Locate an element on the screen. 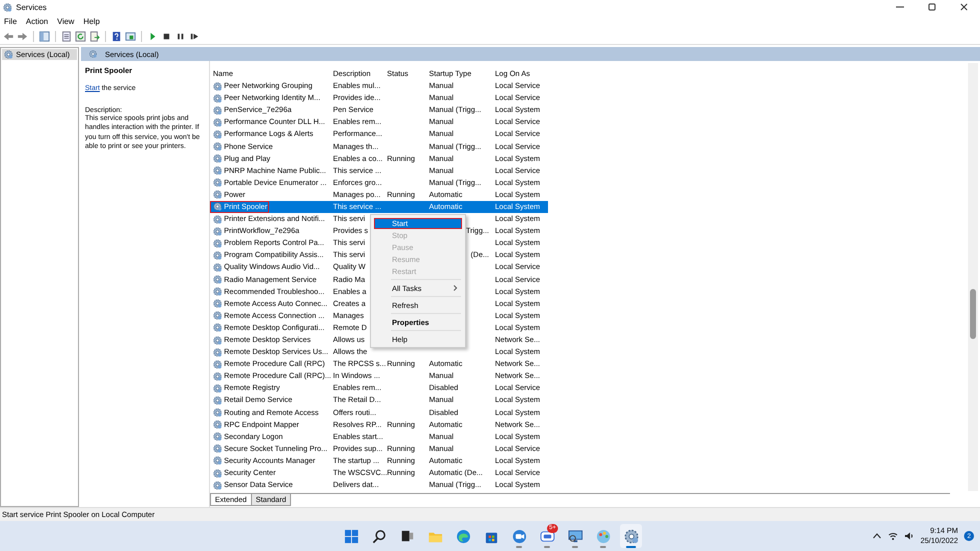  menu-item: Help is located at coordinates (91, 21).